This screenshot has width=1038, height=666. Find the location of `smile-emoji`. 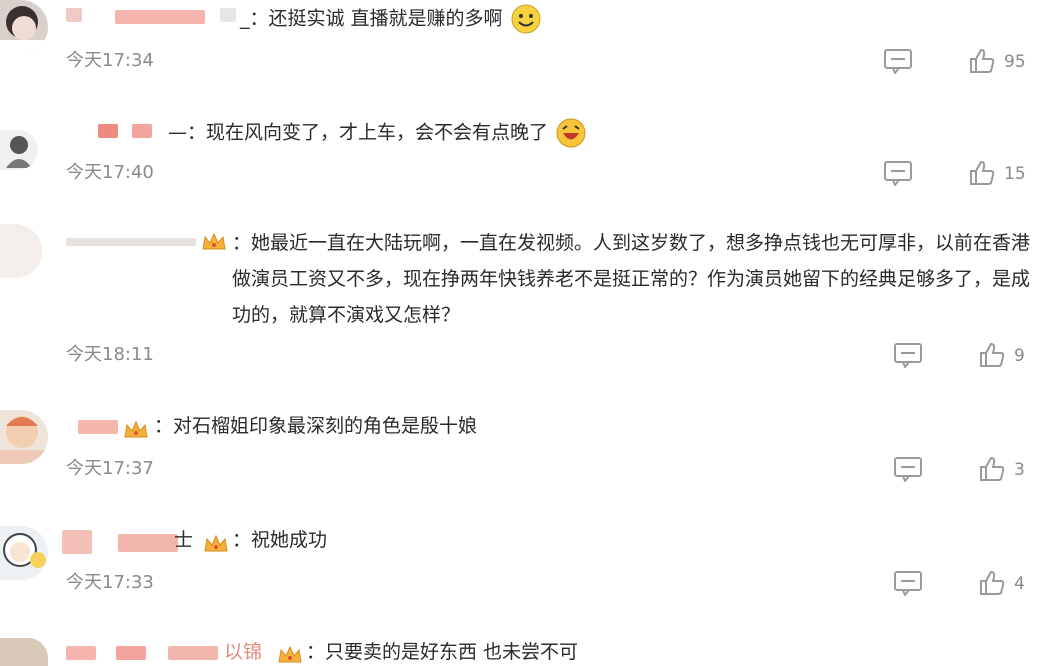

smile-emoji is located at coordinates (526, 19).